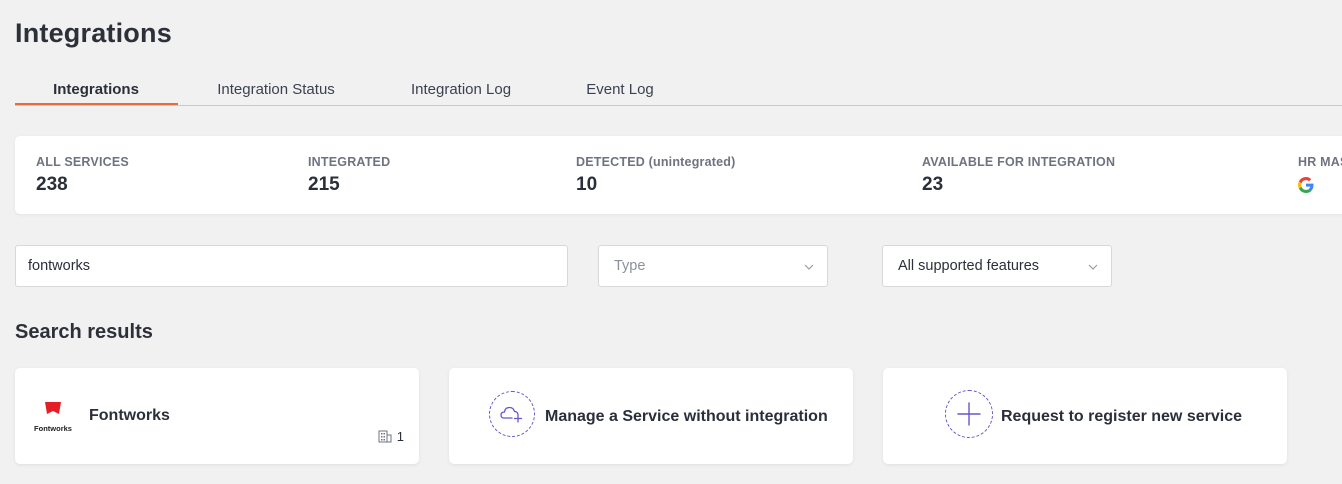 The image size is (1342, 484). I want to click on request-service-label: Request to register new service, so click(1121, 416).